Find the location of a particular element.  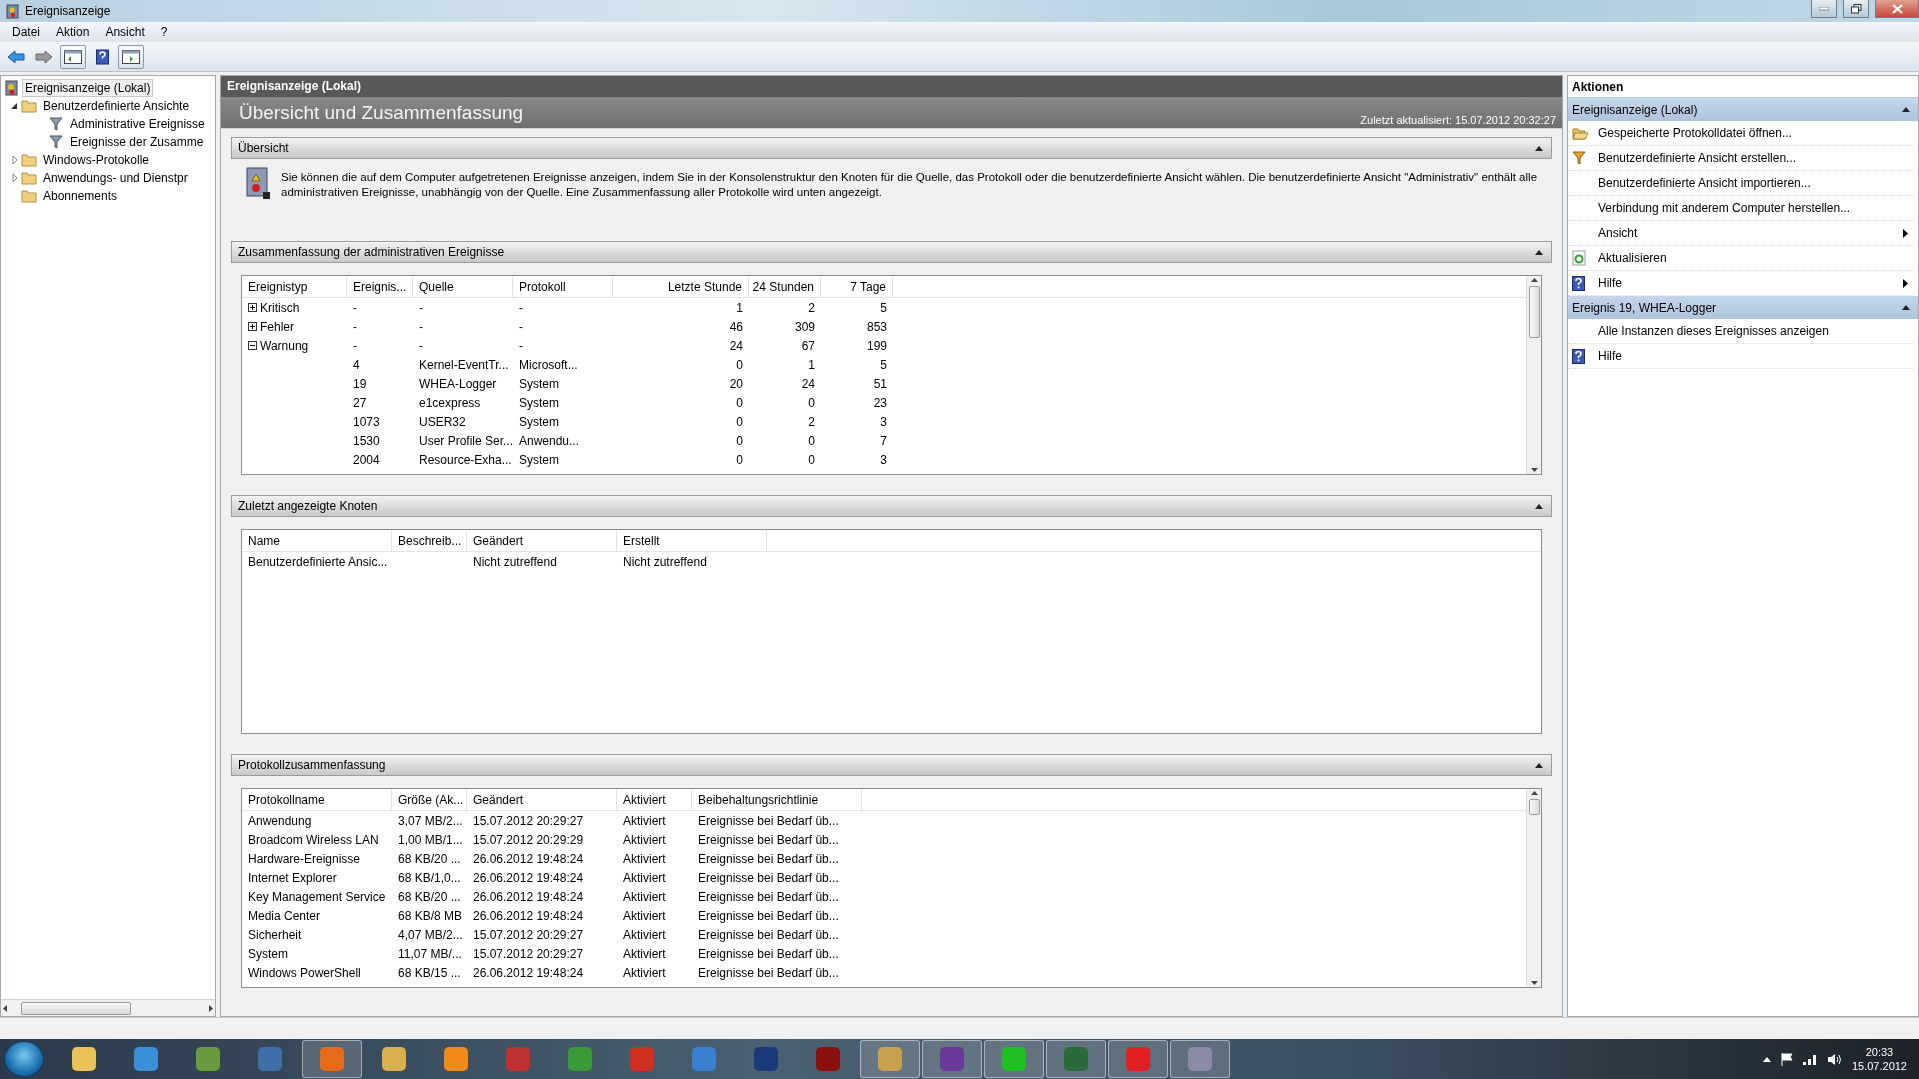

column-header: 7 Tage is located at coordinates (857, 287).